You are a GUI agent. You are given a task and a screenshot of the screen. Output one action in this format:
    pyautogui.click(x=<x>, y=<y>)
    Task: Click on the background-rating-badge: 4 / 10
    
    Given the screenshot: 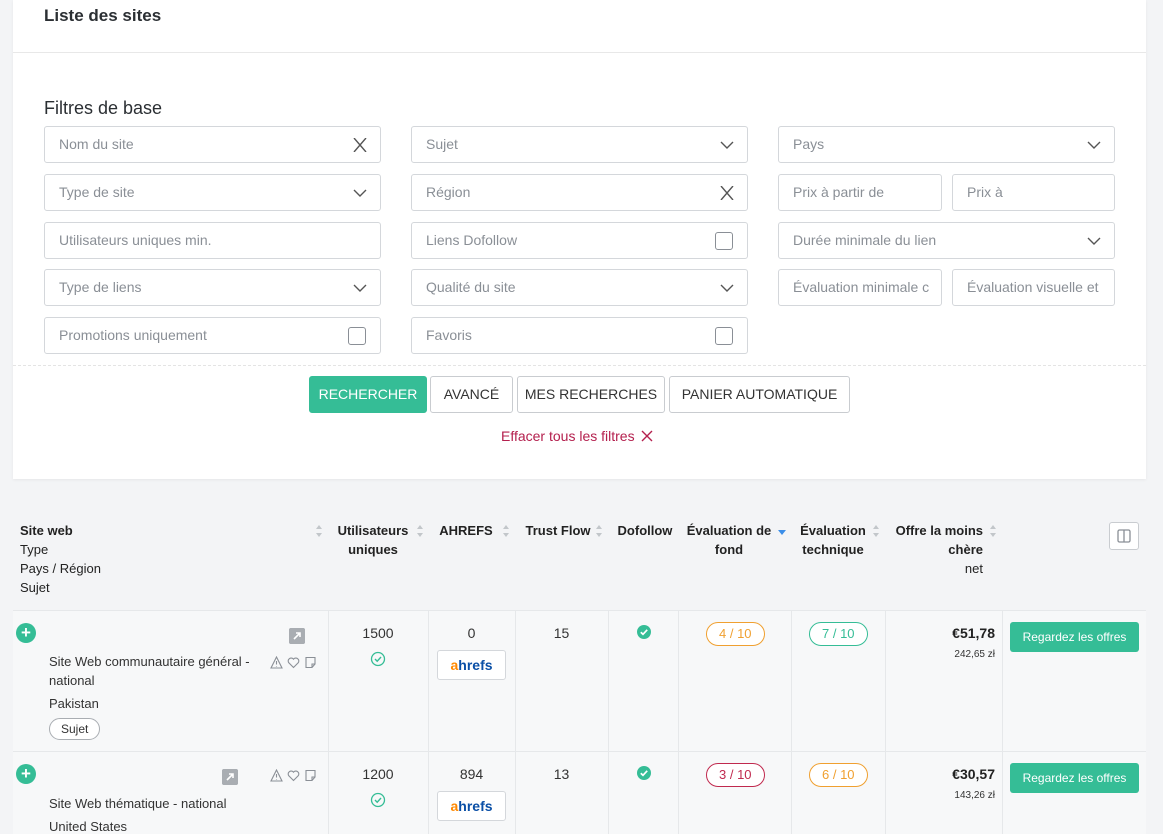 What is the action you would take?
    pyautogui.click(x=735, y=634)
    